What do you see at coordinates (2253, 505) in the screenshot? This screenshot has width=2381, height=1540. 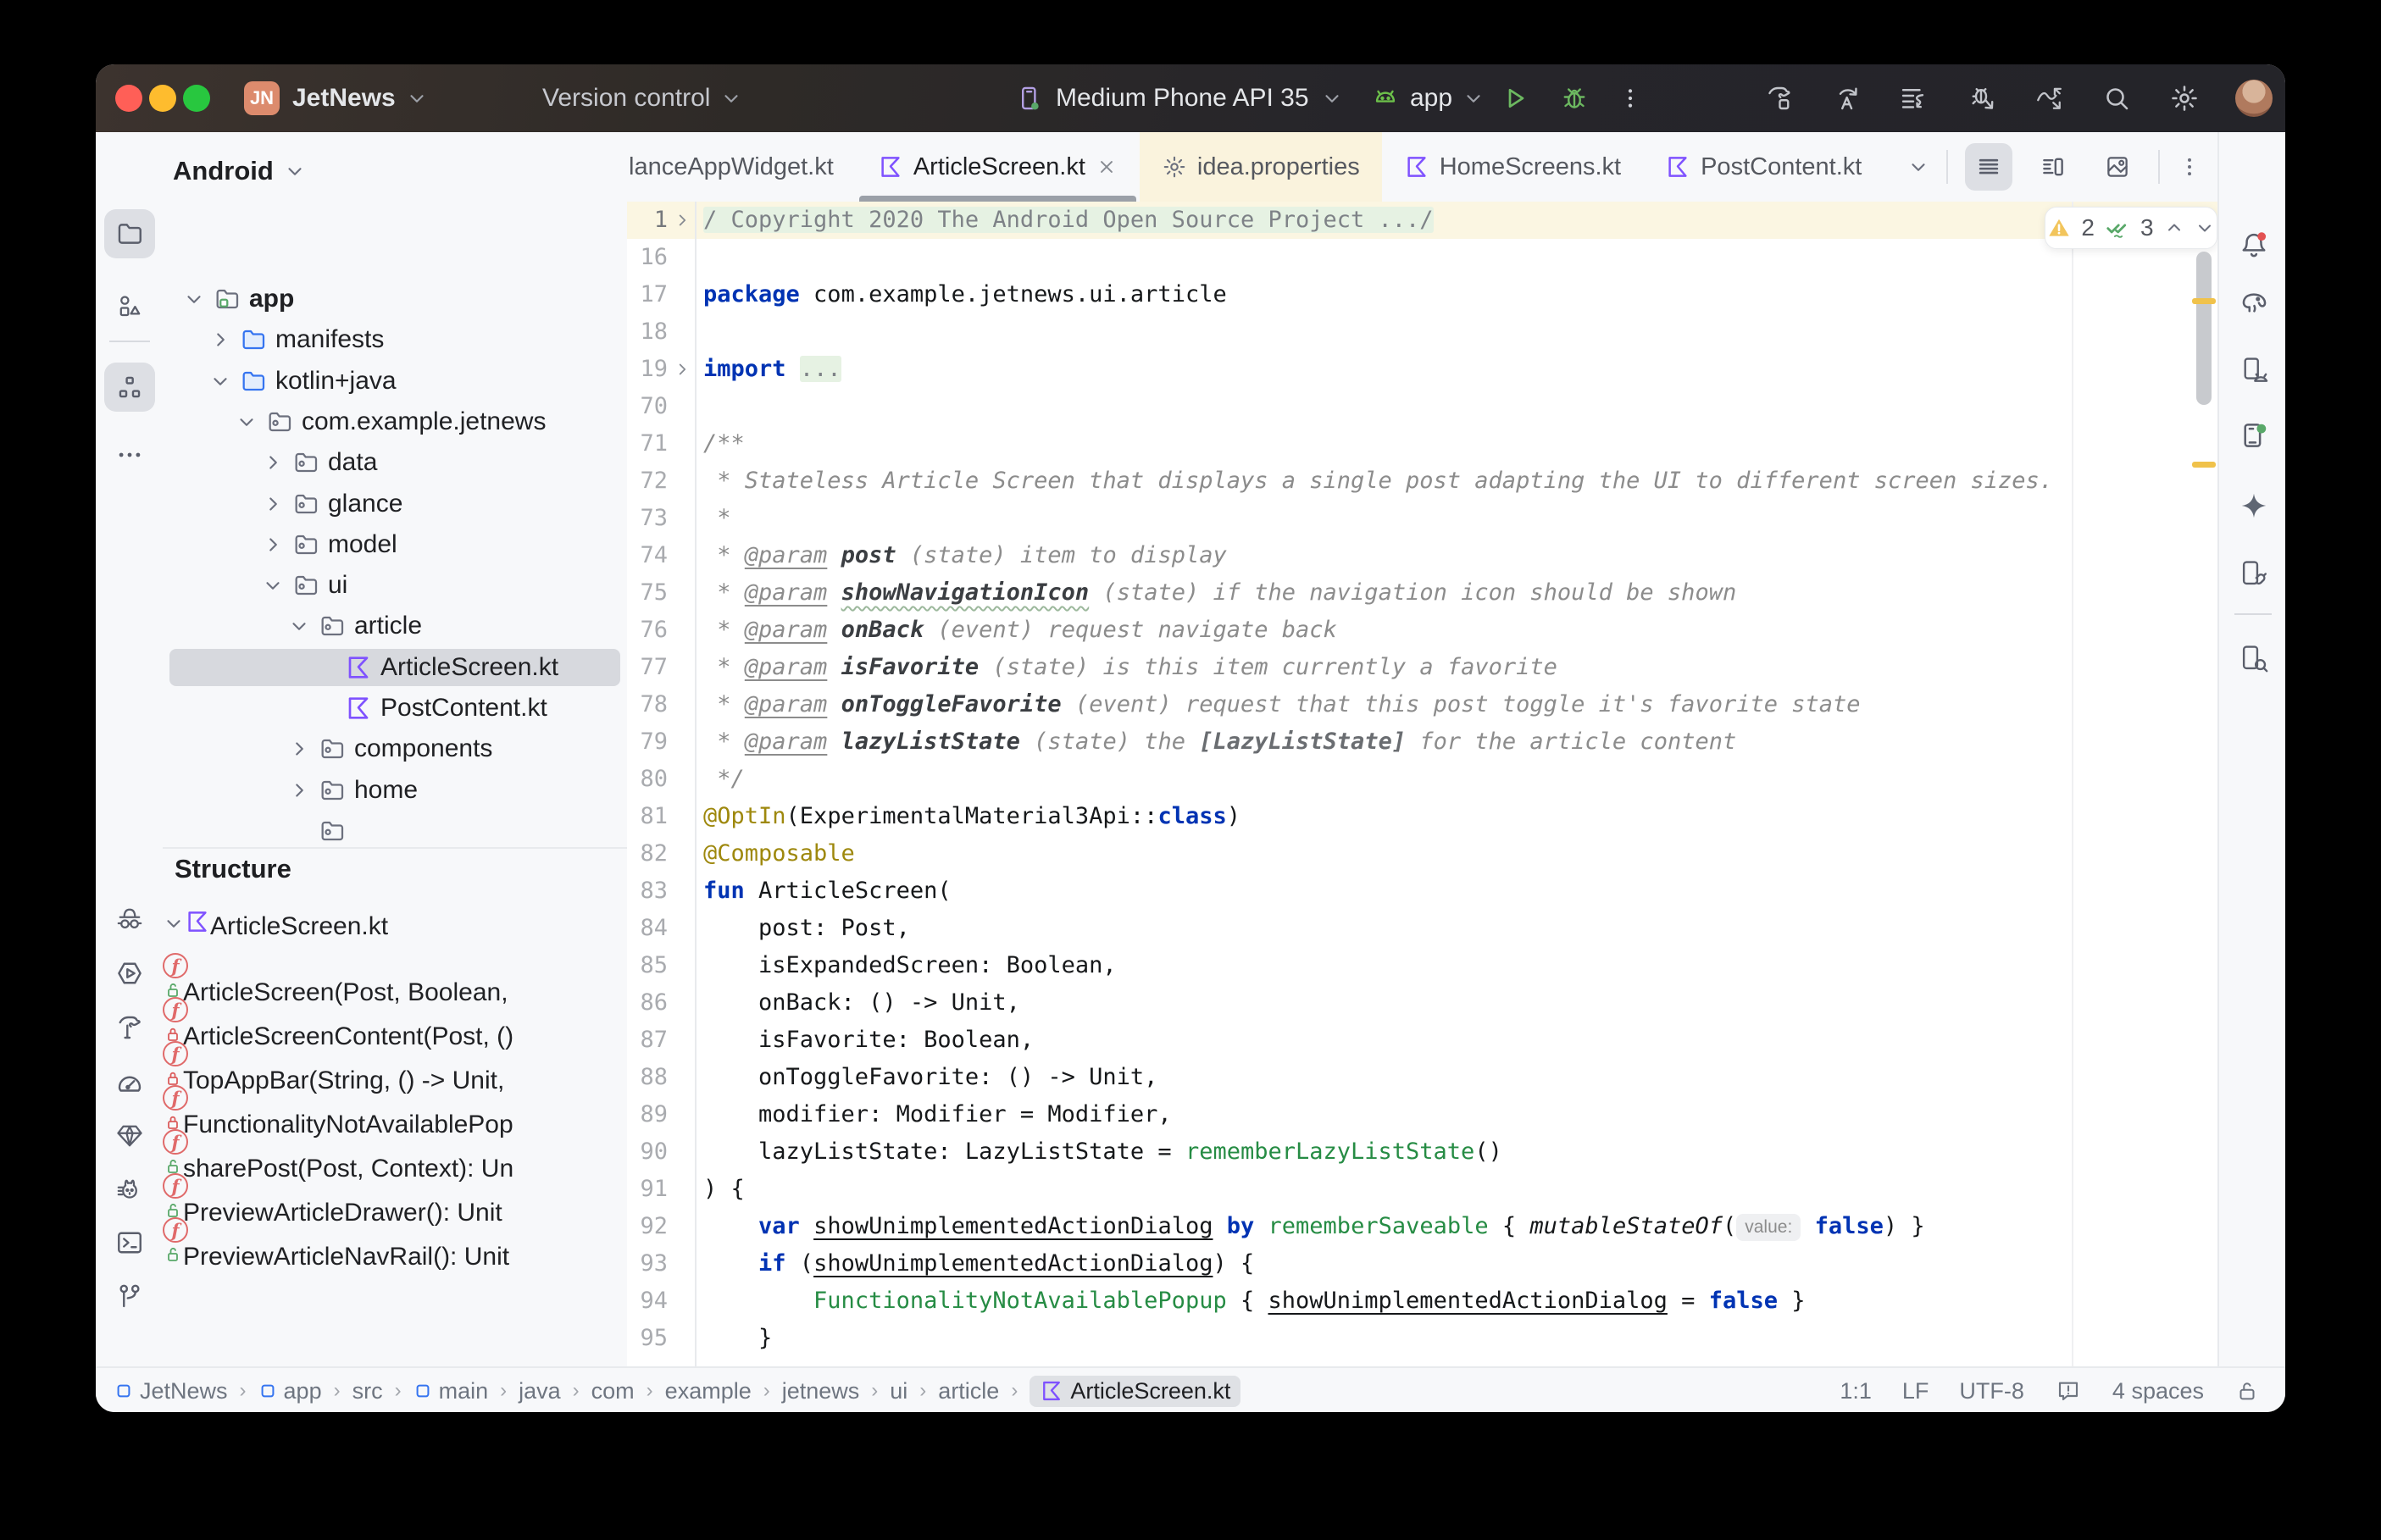 I see `gemini-tool-button` at bounding box center [2253, 505].